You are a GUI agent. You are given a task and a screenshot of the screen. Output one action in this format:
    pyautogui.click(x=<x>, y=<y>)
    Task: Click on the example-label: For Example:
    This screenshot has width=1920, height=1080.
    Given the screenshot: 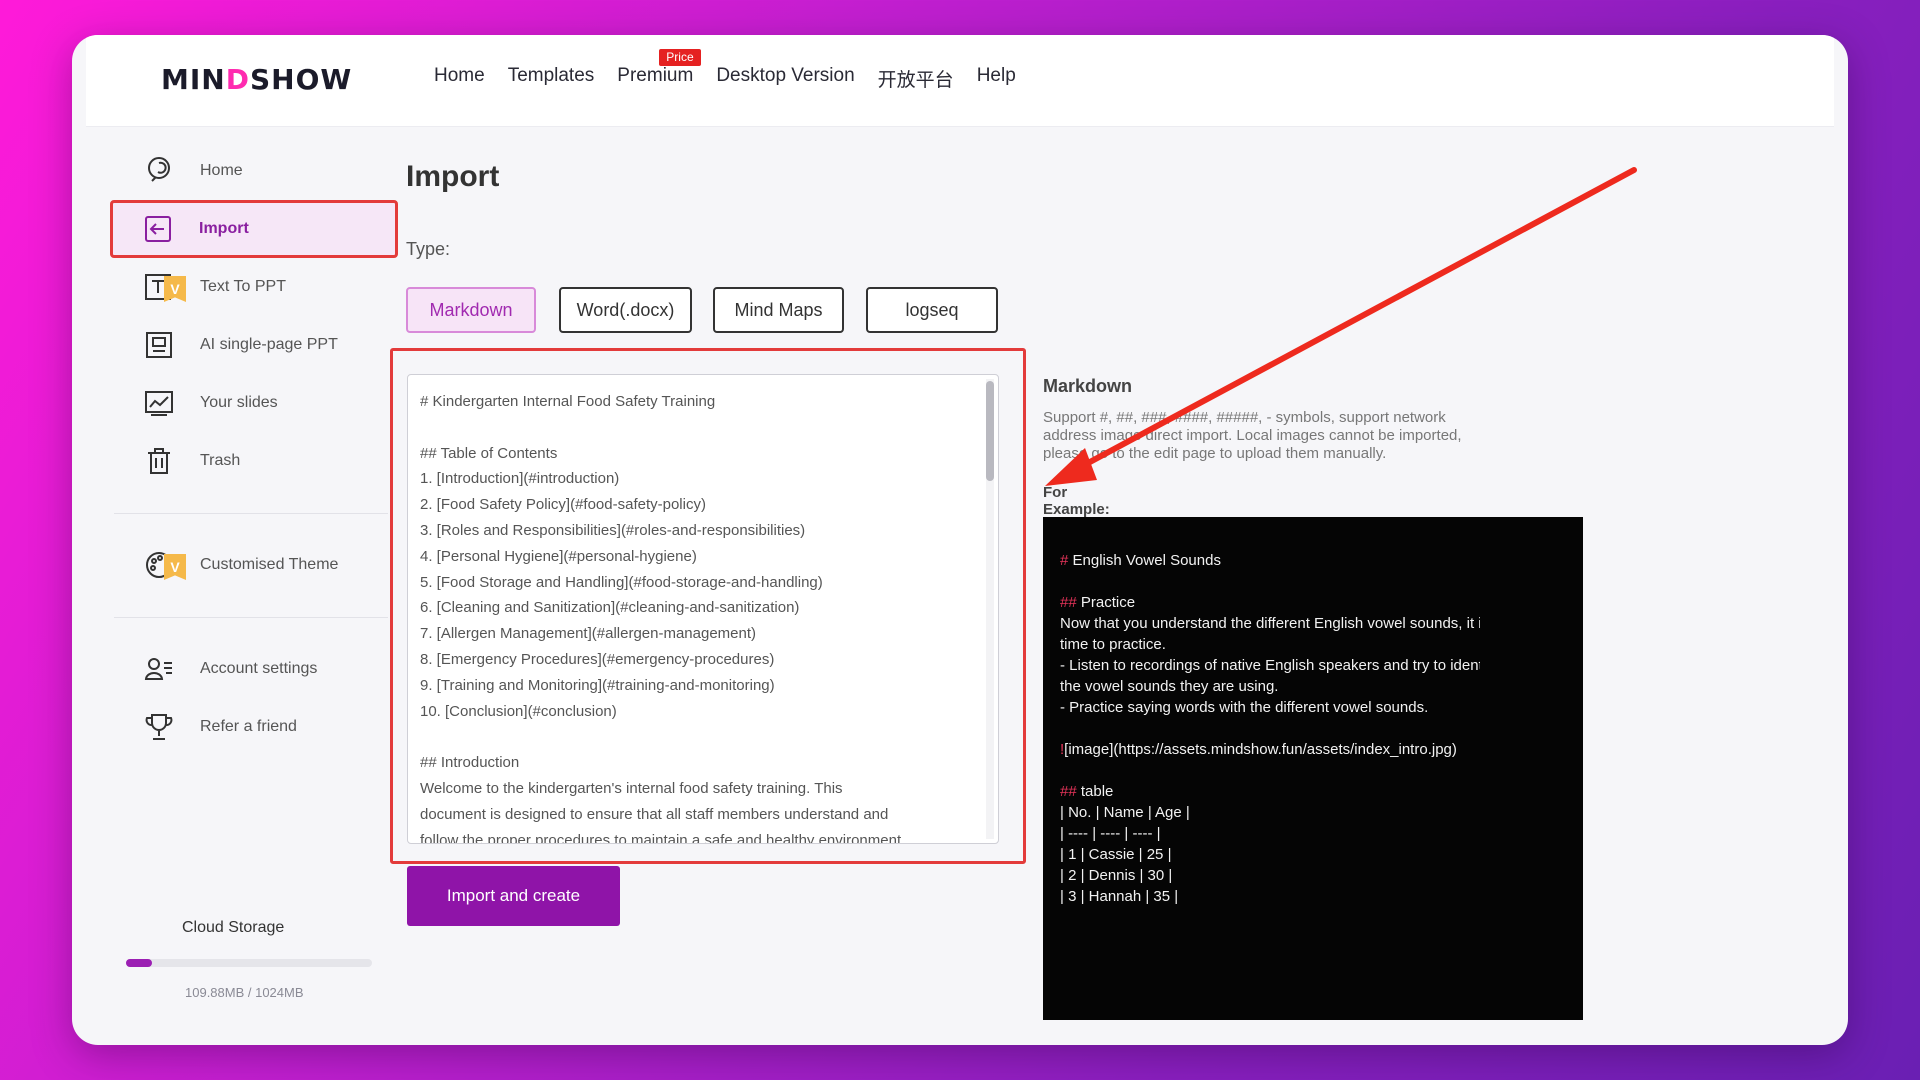 What is the action you would take?
    pyautogui.click(x=1076, y=501)
    